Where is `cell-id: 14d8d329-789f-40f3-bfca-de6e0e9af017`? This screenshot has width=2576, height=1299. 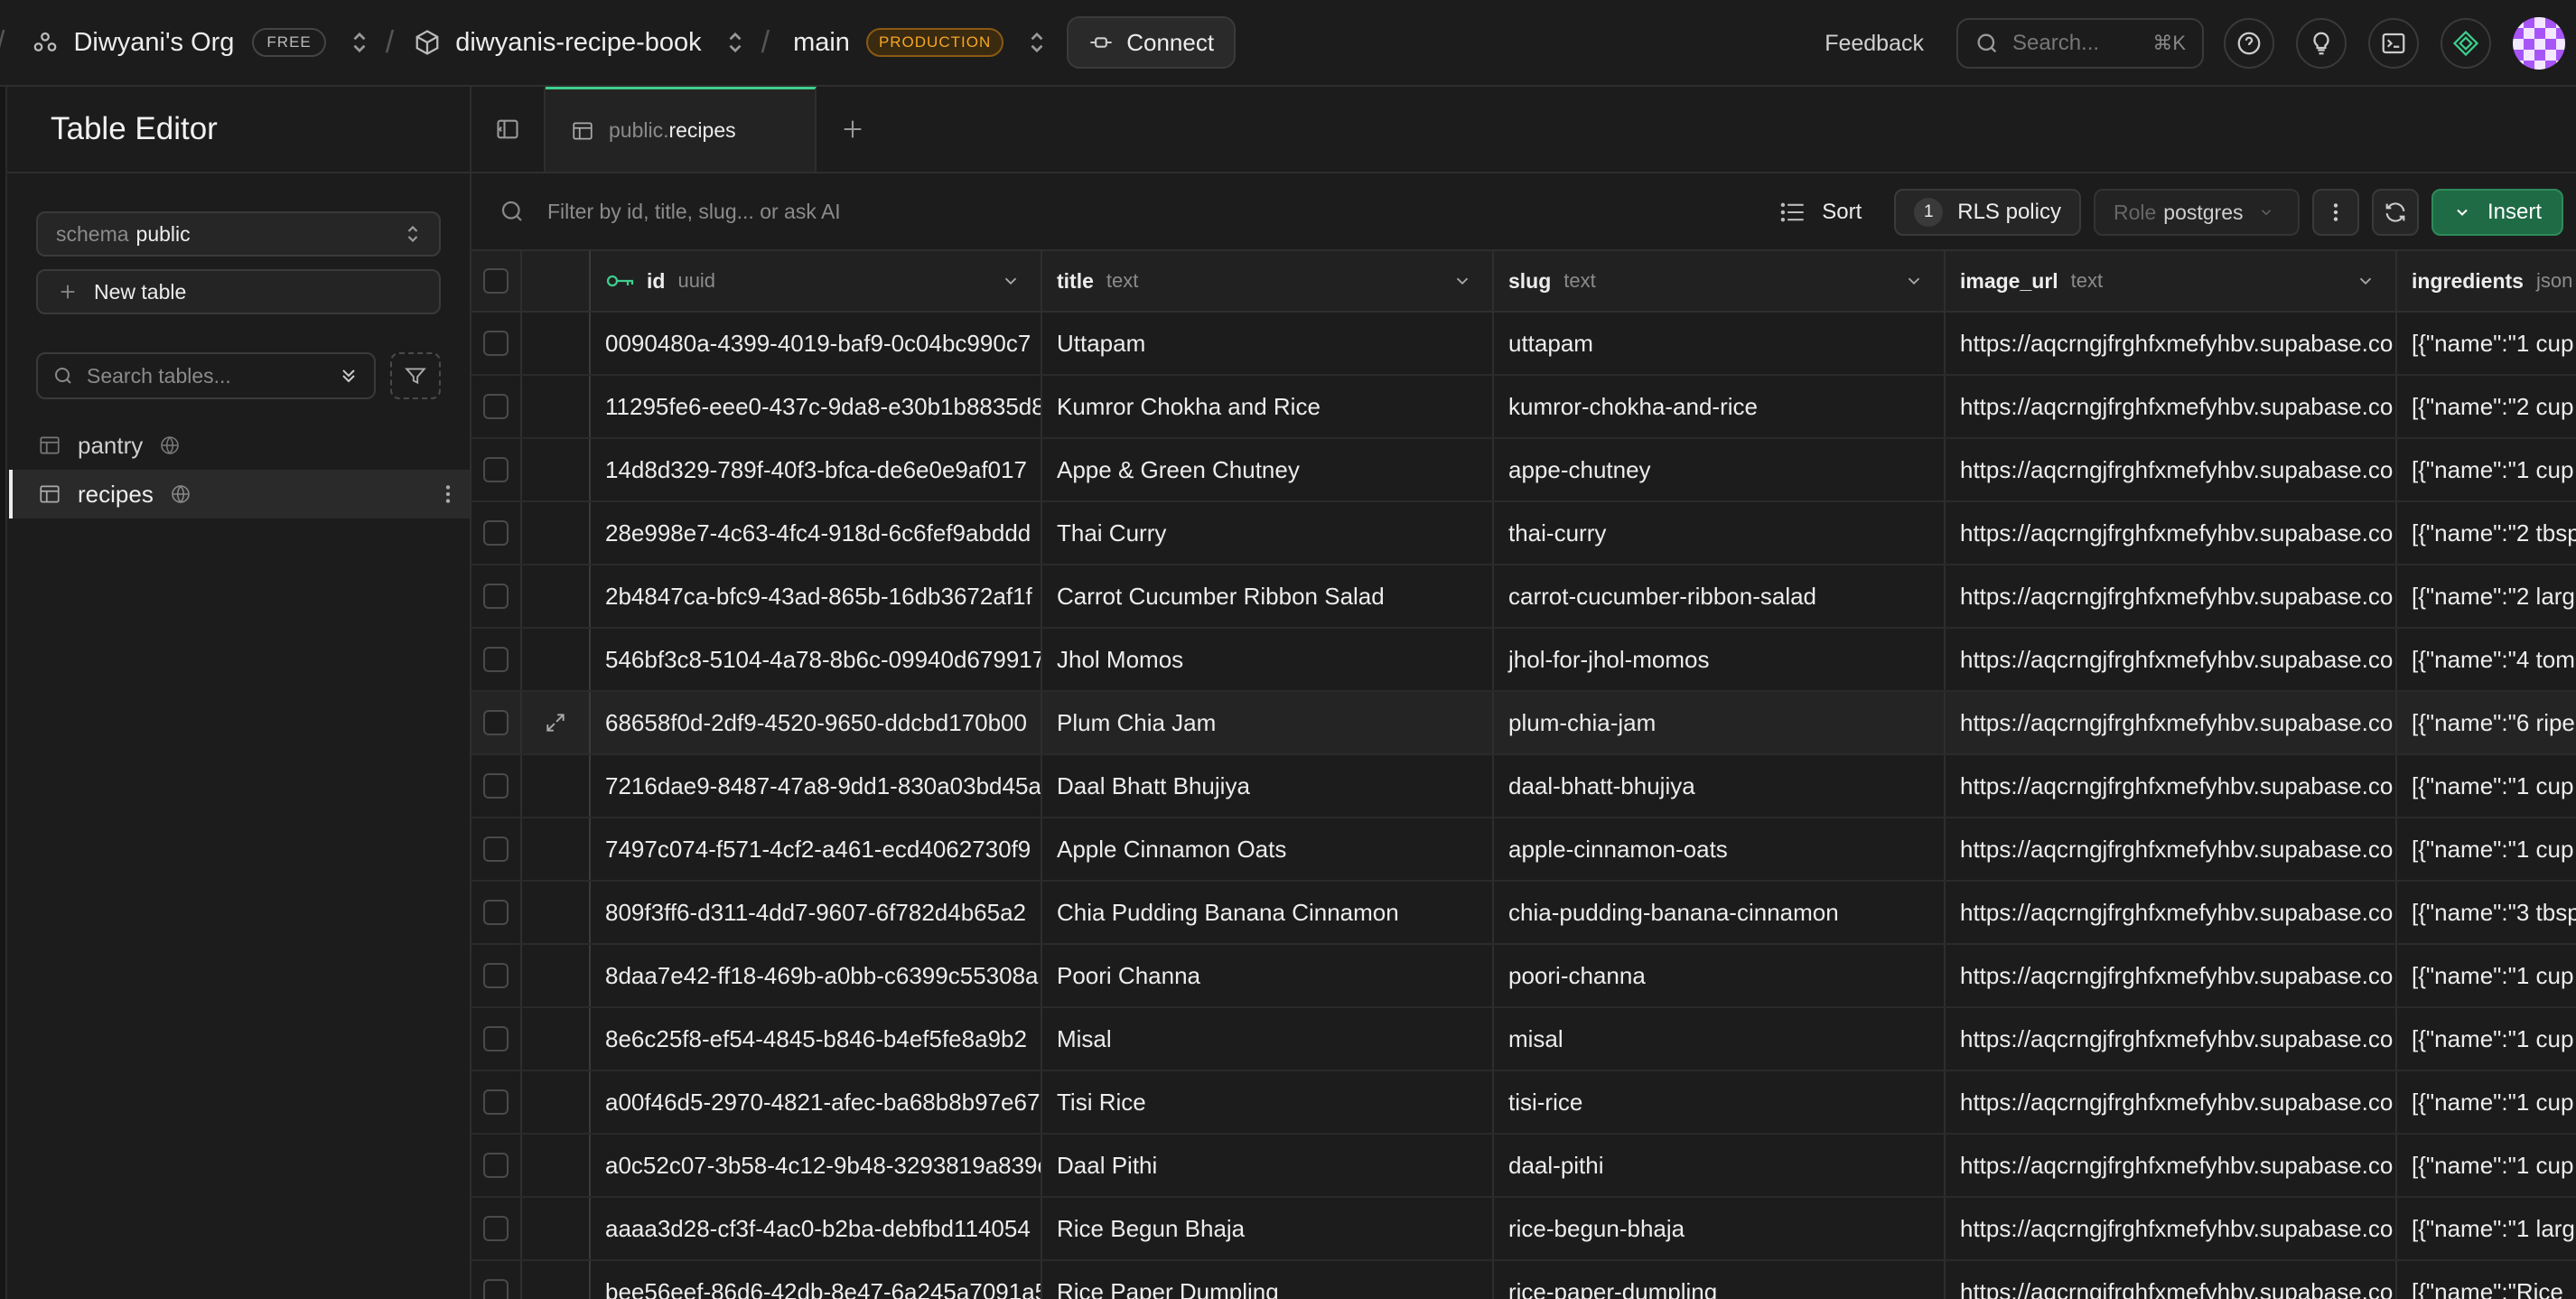
cell-id: 14d8d329-789f-40f3-bfca-de6e0e9af017 is located at coordinates (816, 469).